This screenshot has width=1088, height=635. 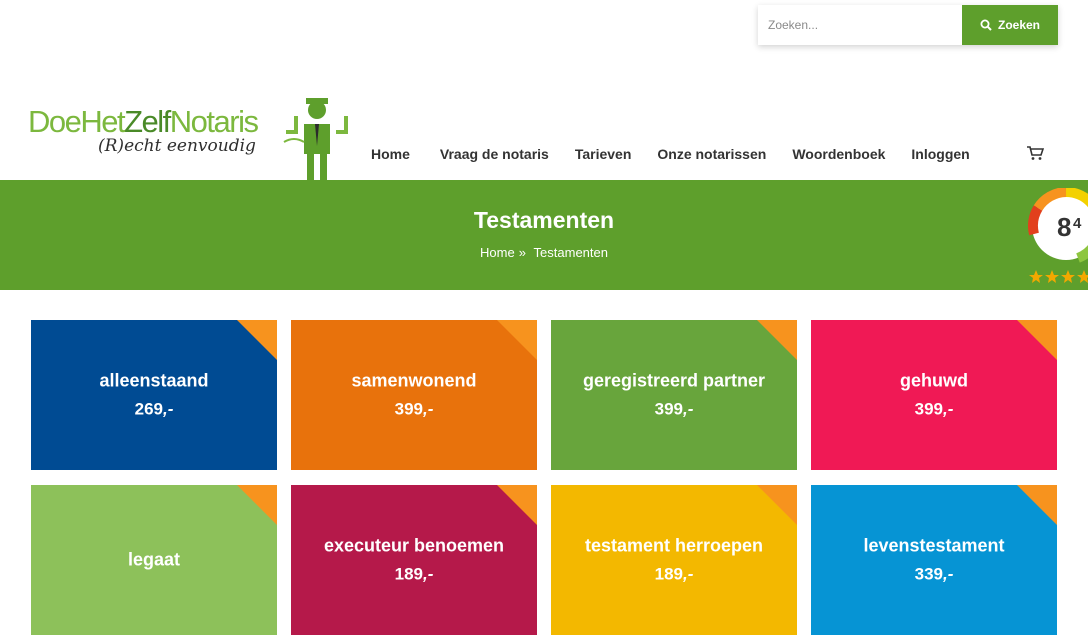 What do you see at coordinates (544, 220) in the screenshot?
I see `page-title: Testamenten` at bounding box center [544, 220].